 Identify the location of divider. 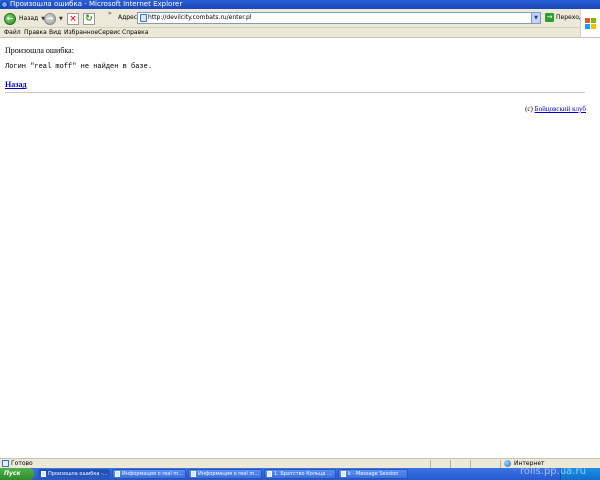
(295, 92).